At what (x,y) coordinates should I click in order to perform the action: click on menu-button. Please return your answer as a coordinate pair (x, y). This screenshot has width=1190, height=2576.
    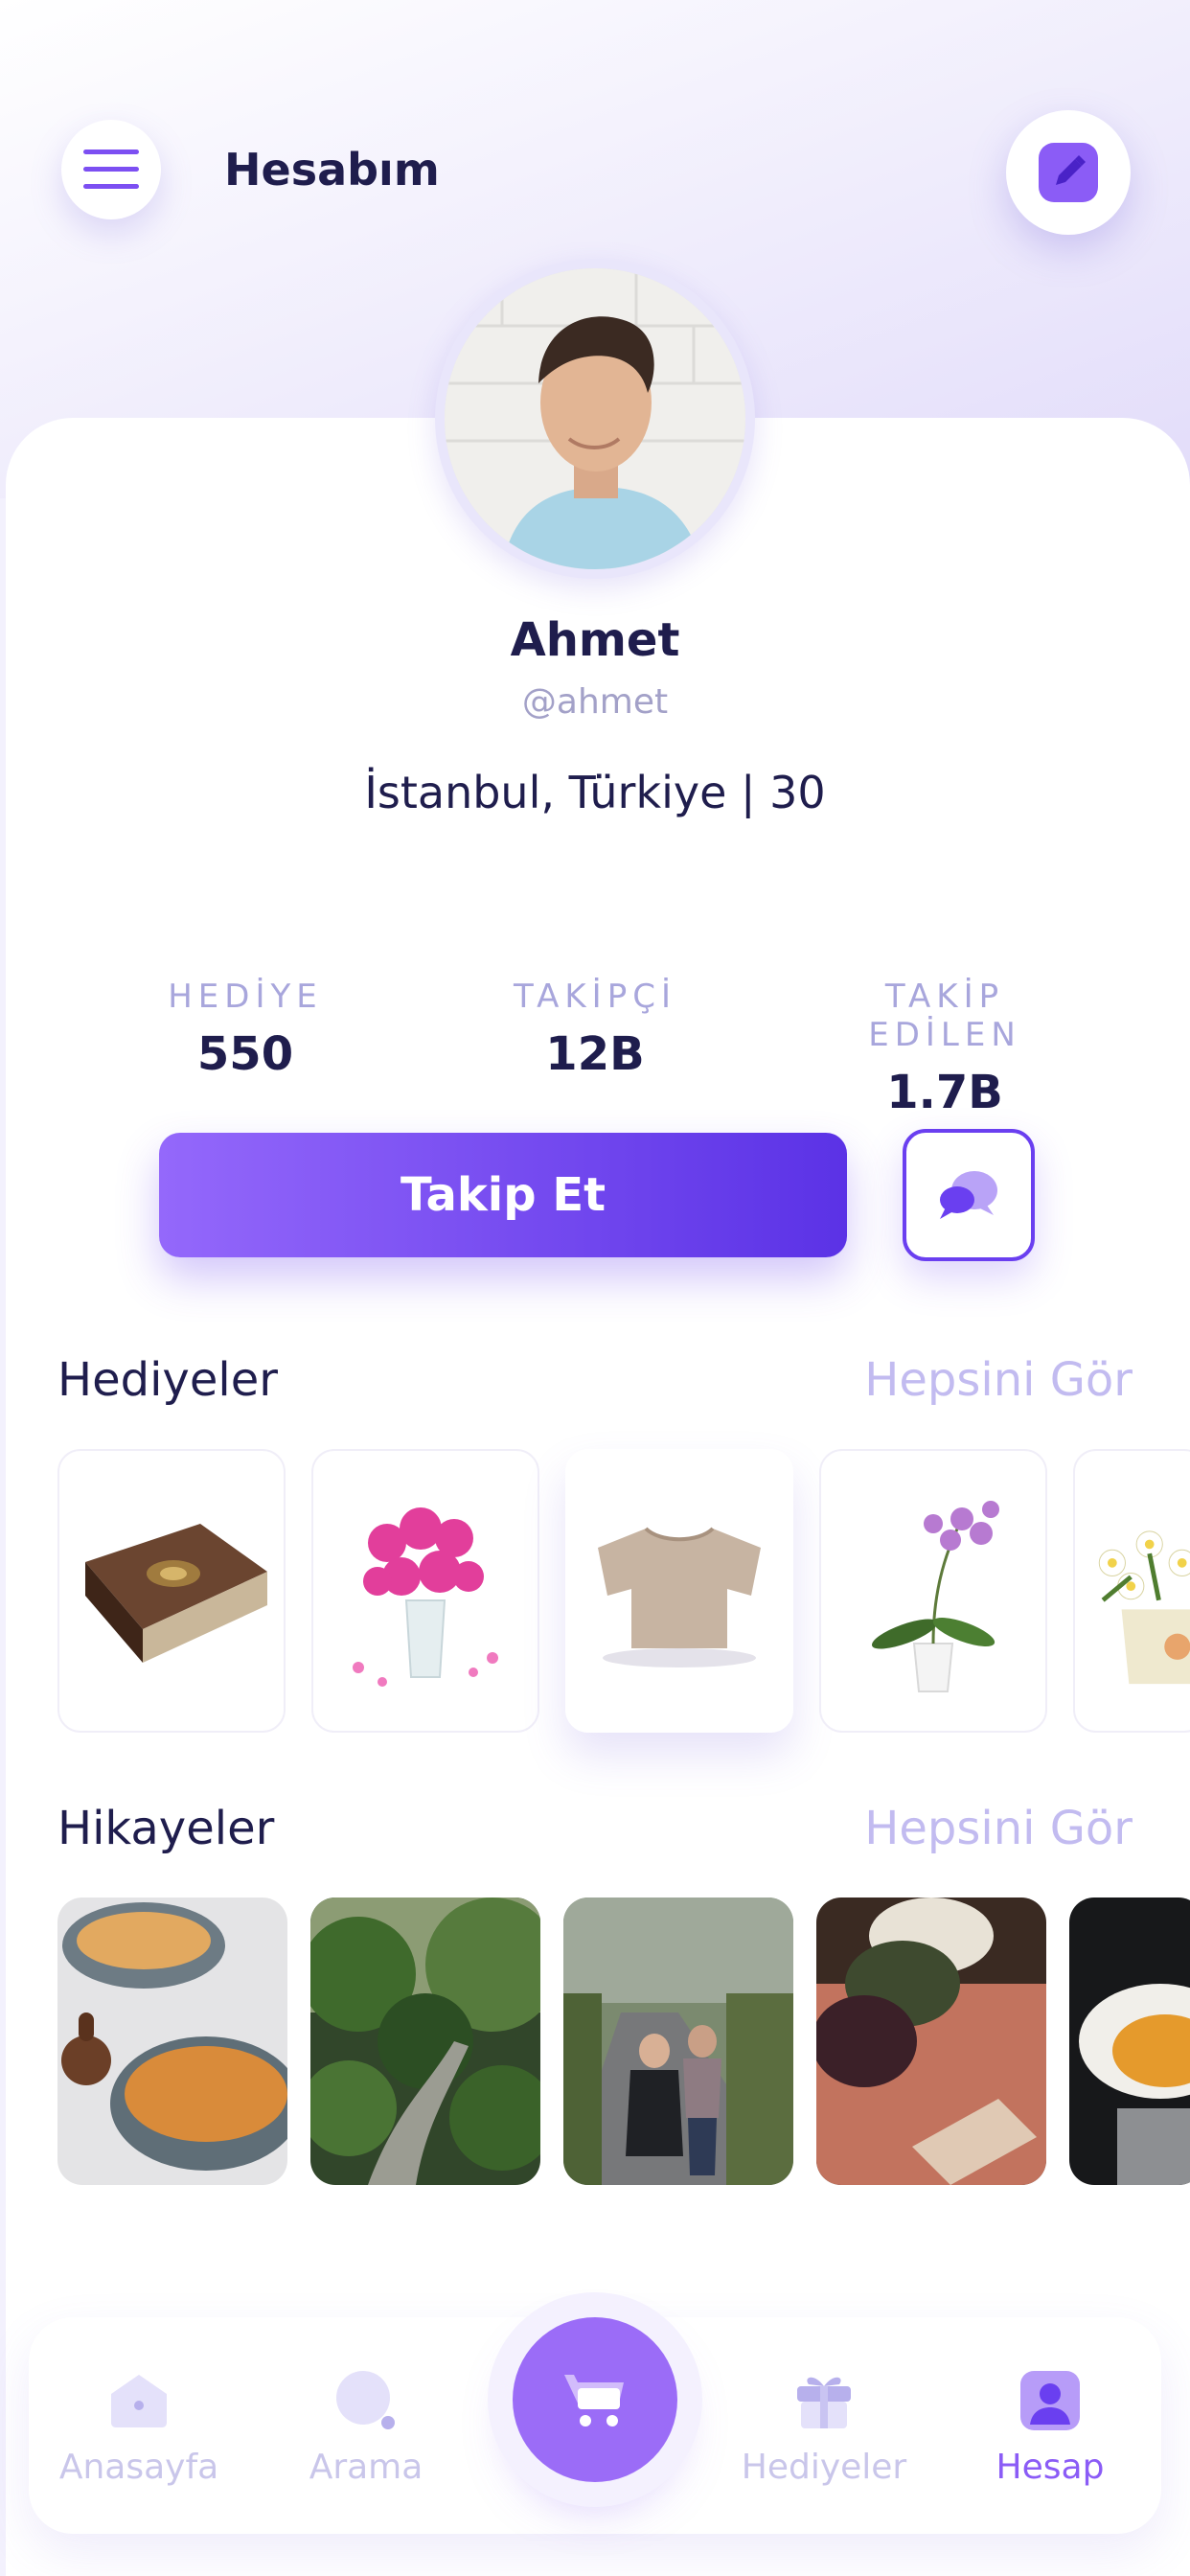
    Looking at the image, I should click on (111, 169).